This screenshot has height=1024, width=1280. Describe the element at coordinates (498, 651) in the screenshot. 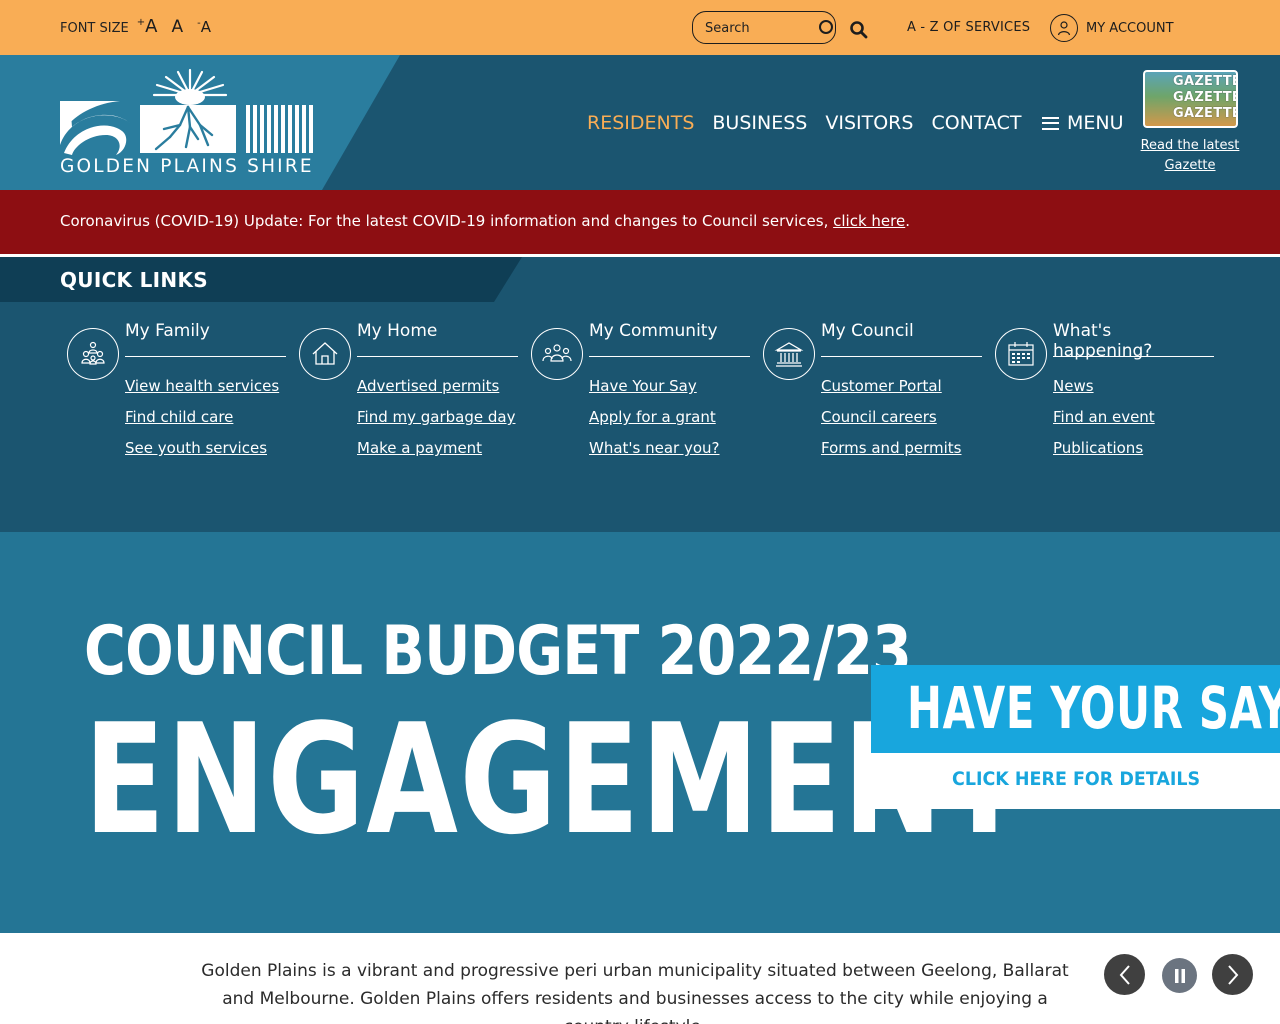

I see `hero-title: COUNCIL BUDGET 2022/23` at that location.